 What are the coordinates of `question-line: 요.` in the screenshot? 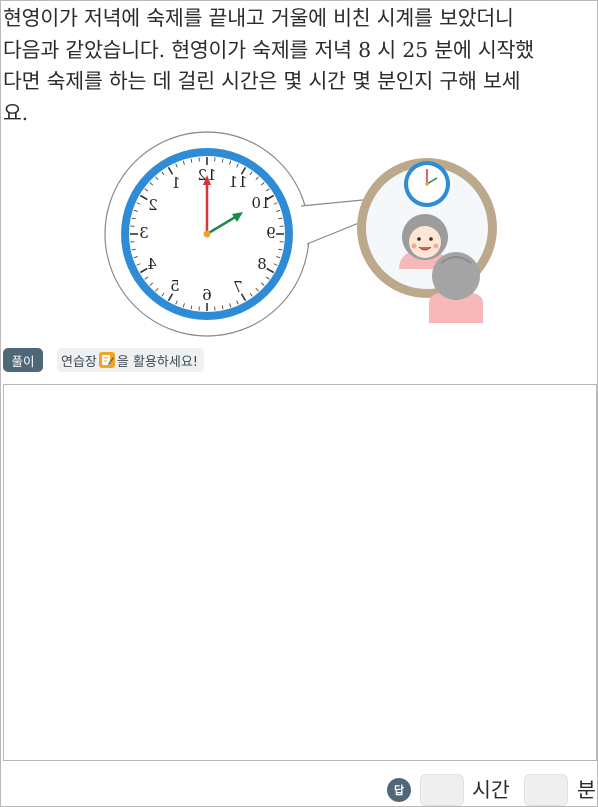 It's located at (15, 112).